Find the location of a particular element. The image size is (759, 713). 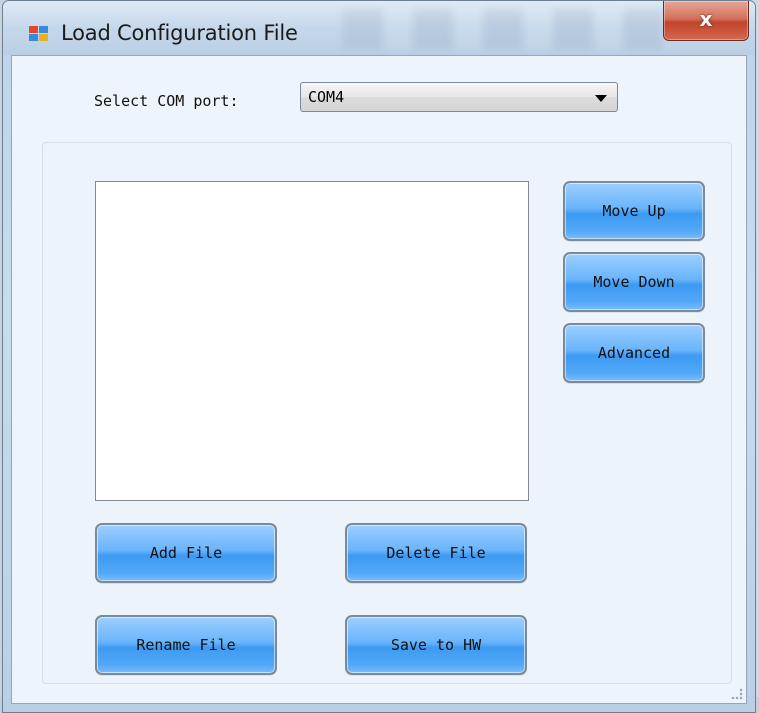

rename-file-button: Rename File is located at coordinates (186, 645).